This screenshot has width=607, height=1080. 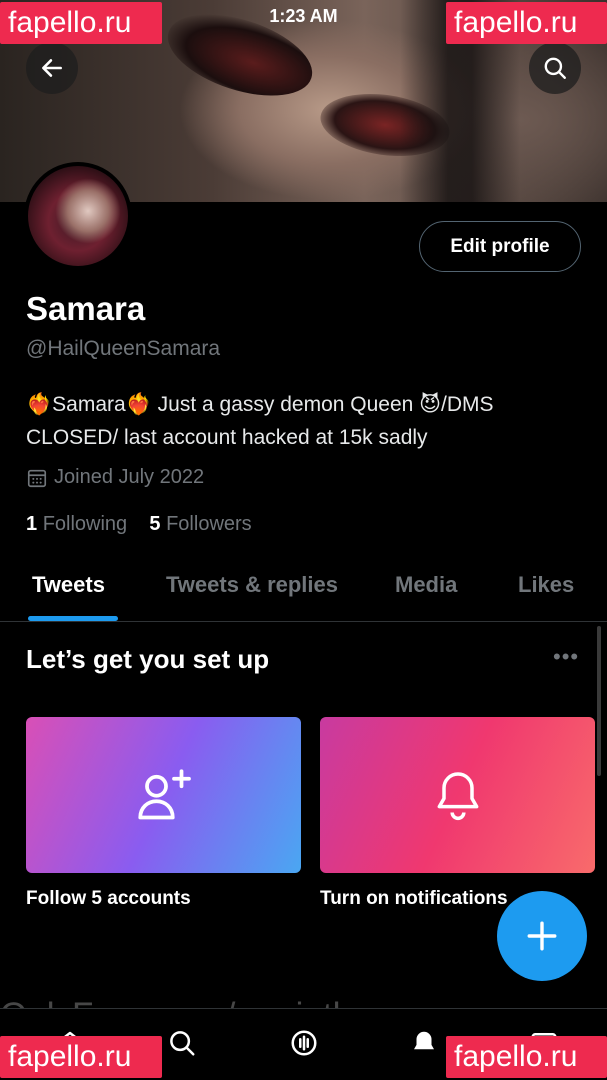 I want to click on add-user-icon, so click(x=164, y=794).